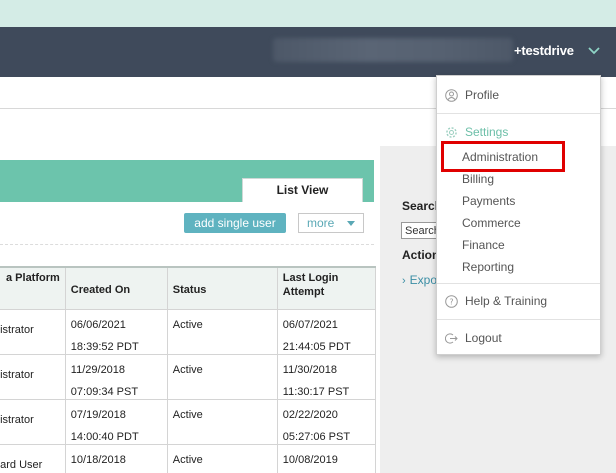 The width and height of the screenshot is (616, 473). I want to click on more-label: more, so click(321, 223).